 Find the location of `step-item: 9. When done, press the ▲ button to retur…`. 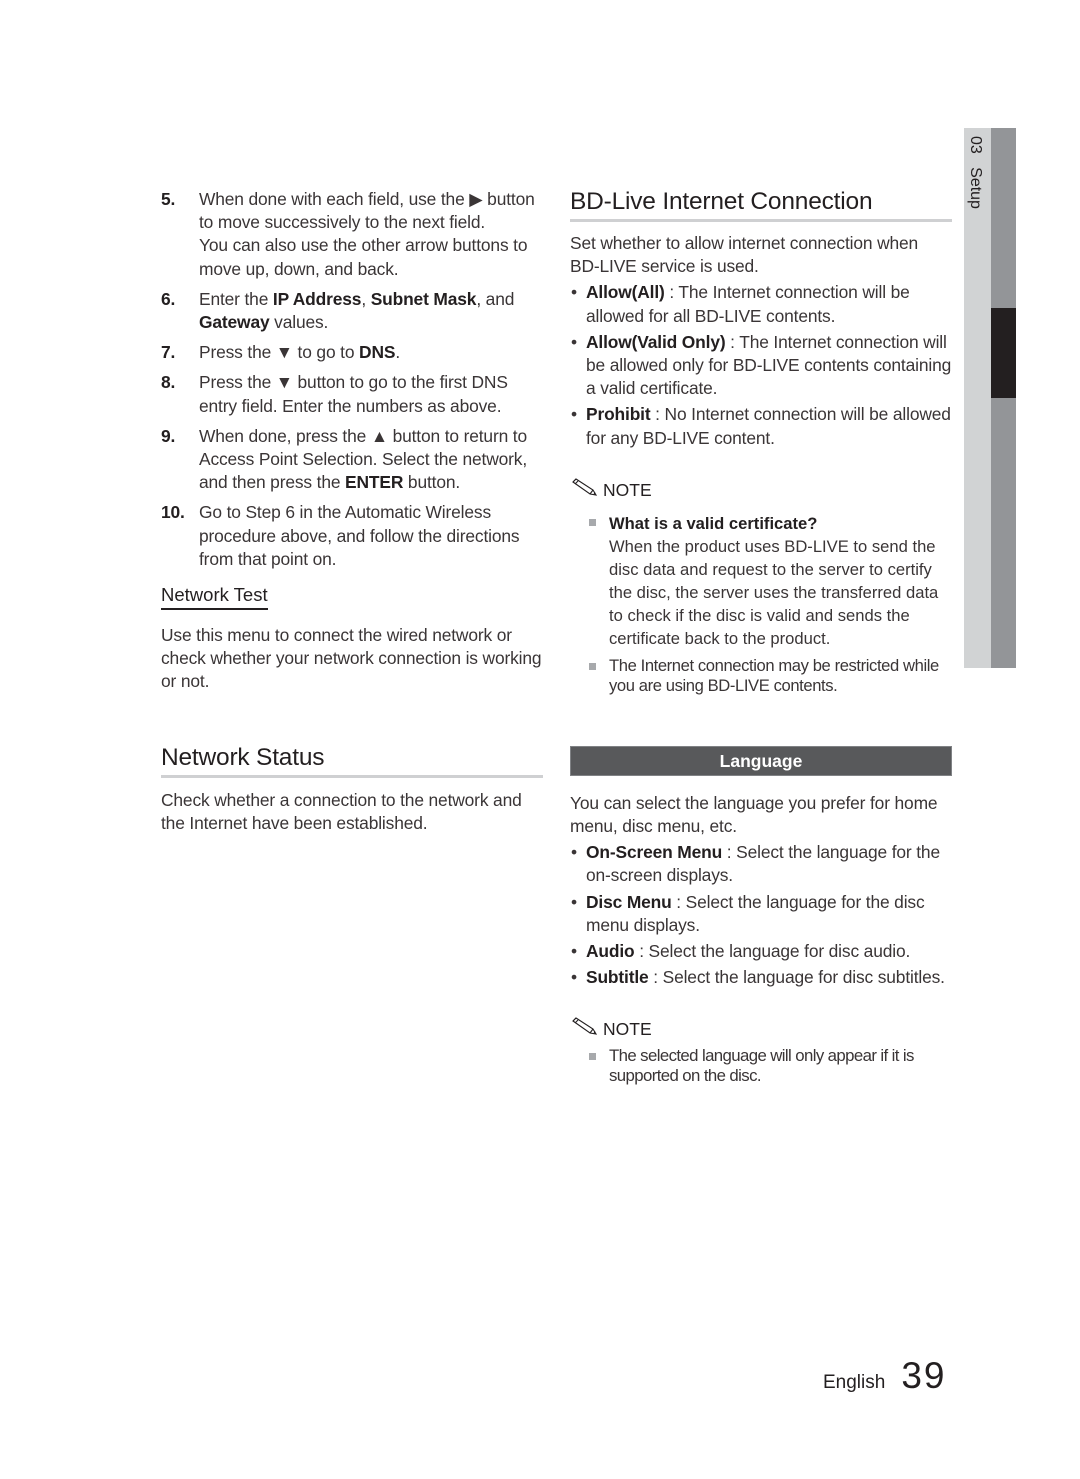

step-item: 9. When done, press the ▲ button to retur… is located at coordinates (352, 460).